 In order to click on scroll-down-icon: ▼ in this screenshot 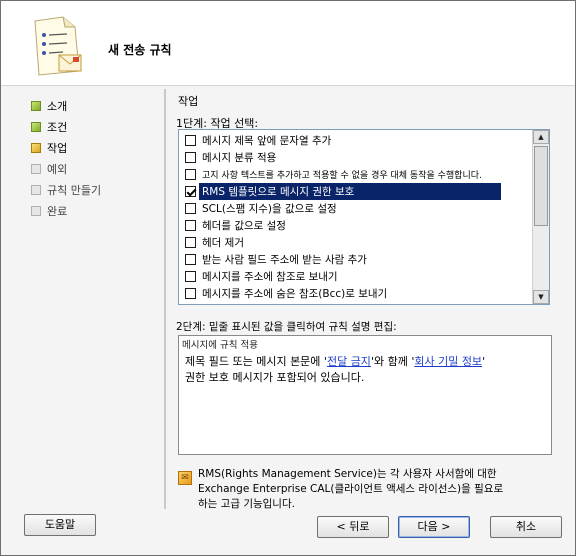, I will do `click(541, 297)`.